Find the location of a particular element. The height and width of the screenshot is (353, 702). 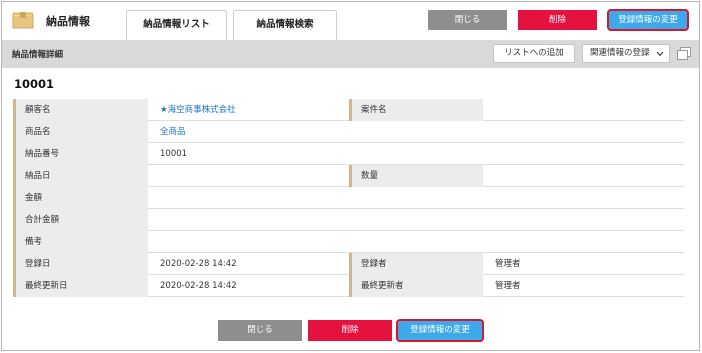

table-row: 顧客名 ★海空商事株式会社 案件名 is located at coordinates (348, 110).